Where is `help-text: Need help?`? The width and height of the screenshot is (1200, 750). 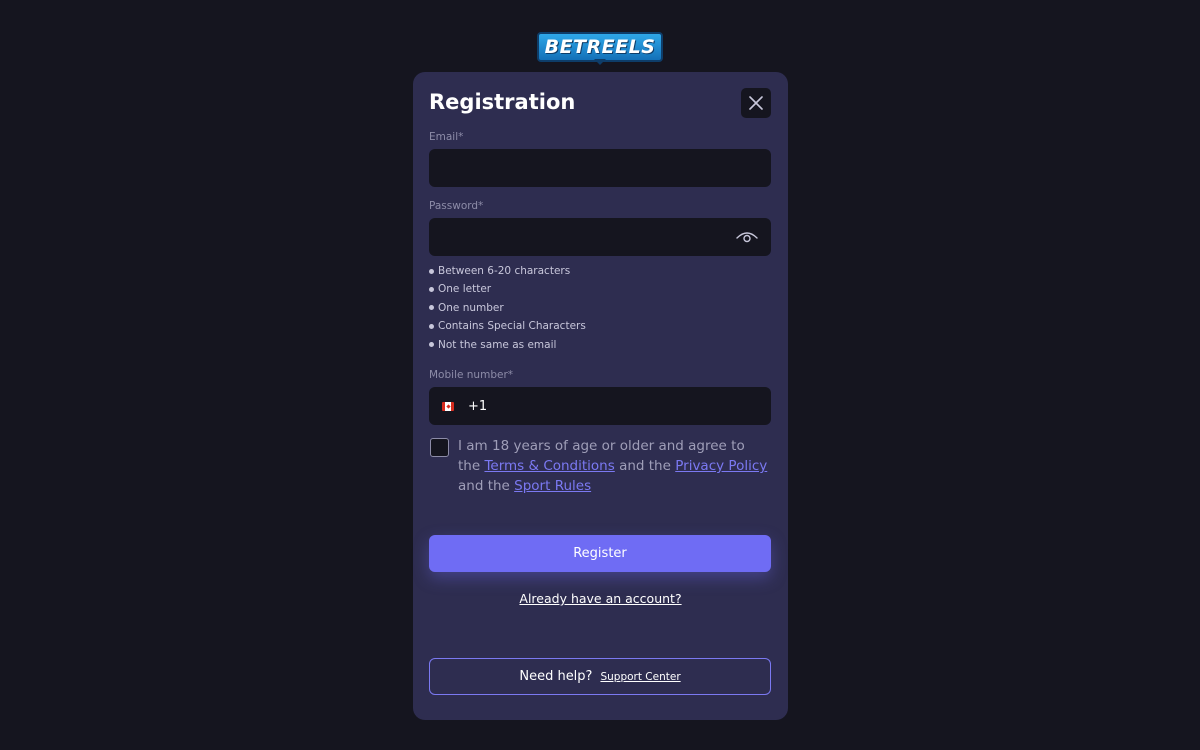 help-text: Need help? is located at coordinates (556, 676).